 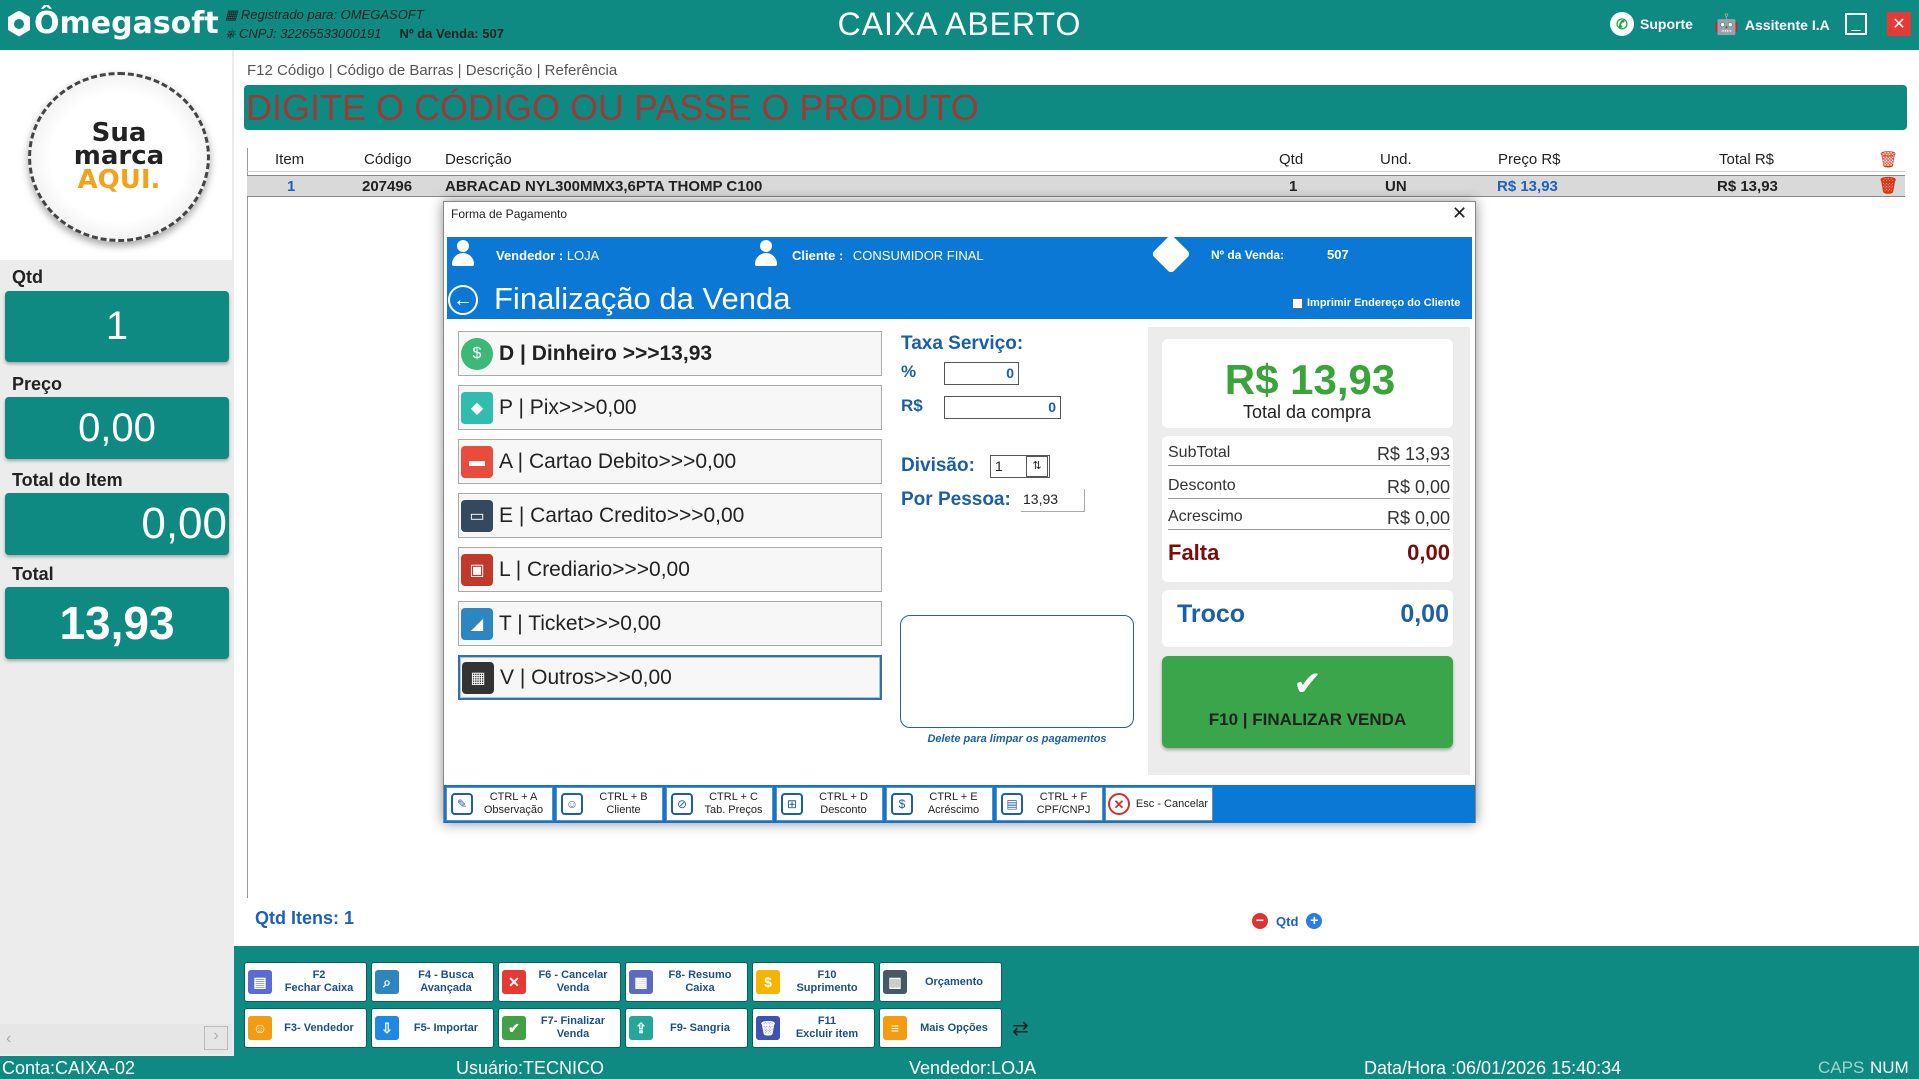 I want to click on dialog-close-icon: ✕, so click(x=1459, y=213).